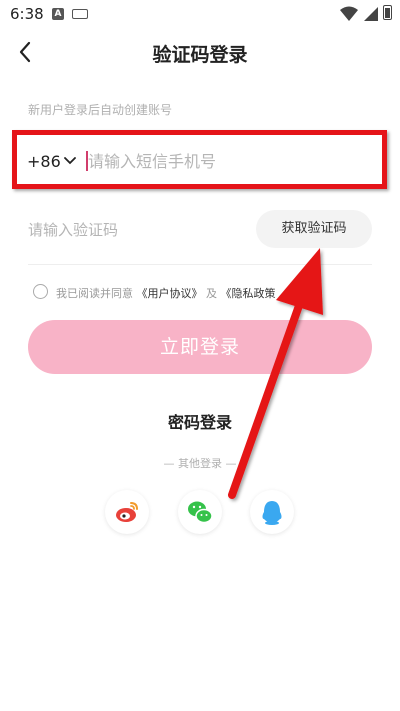  Describe the element at coordinates (371, 14) in the screenshot. I see `signal-icon` at that location.